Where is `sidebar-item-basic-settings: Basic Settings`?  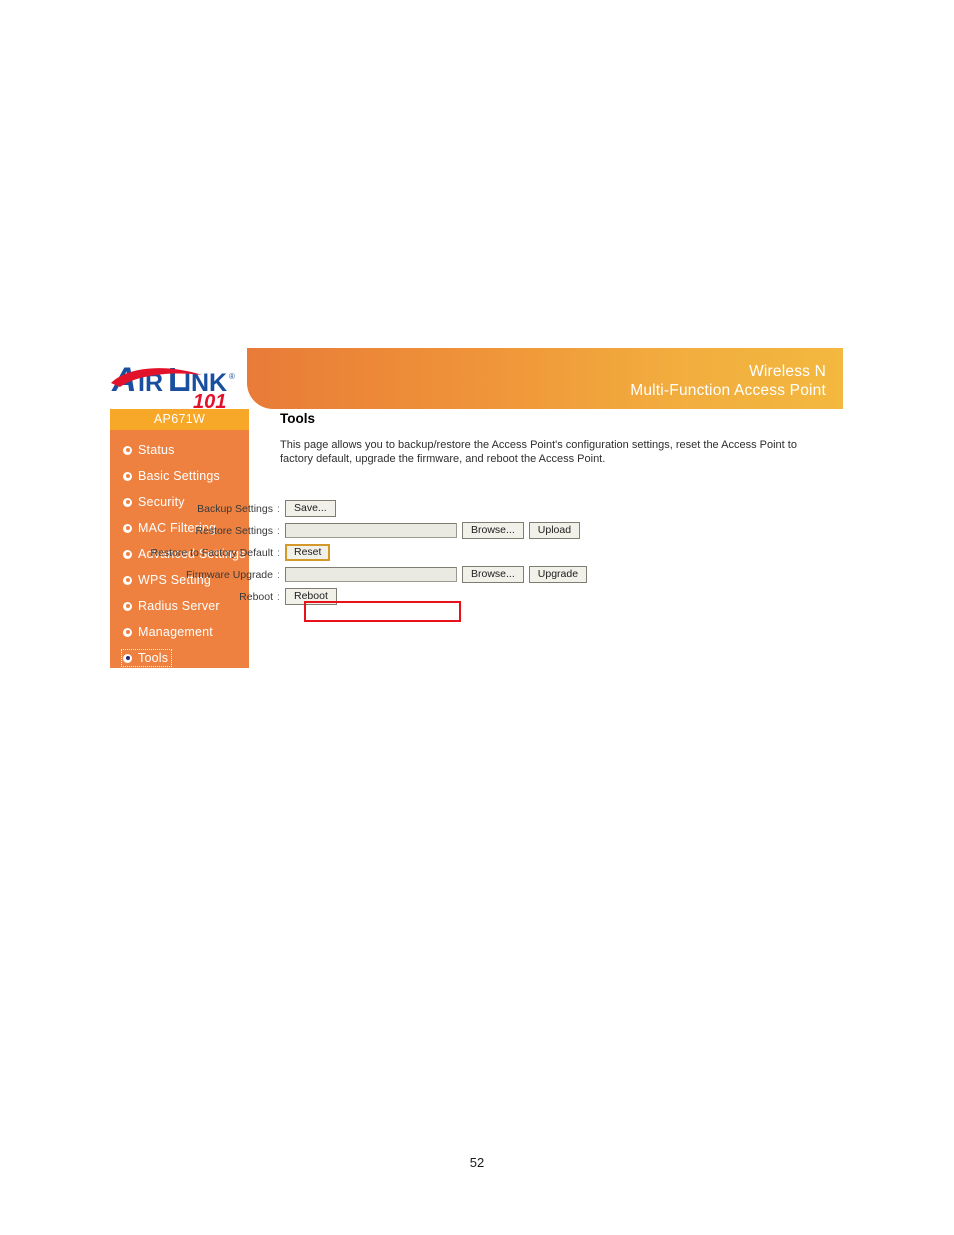 sidebar-item-basic-settings: Basic Settings is located at coordinates (179, 476).